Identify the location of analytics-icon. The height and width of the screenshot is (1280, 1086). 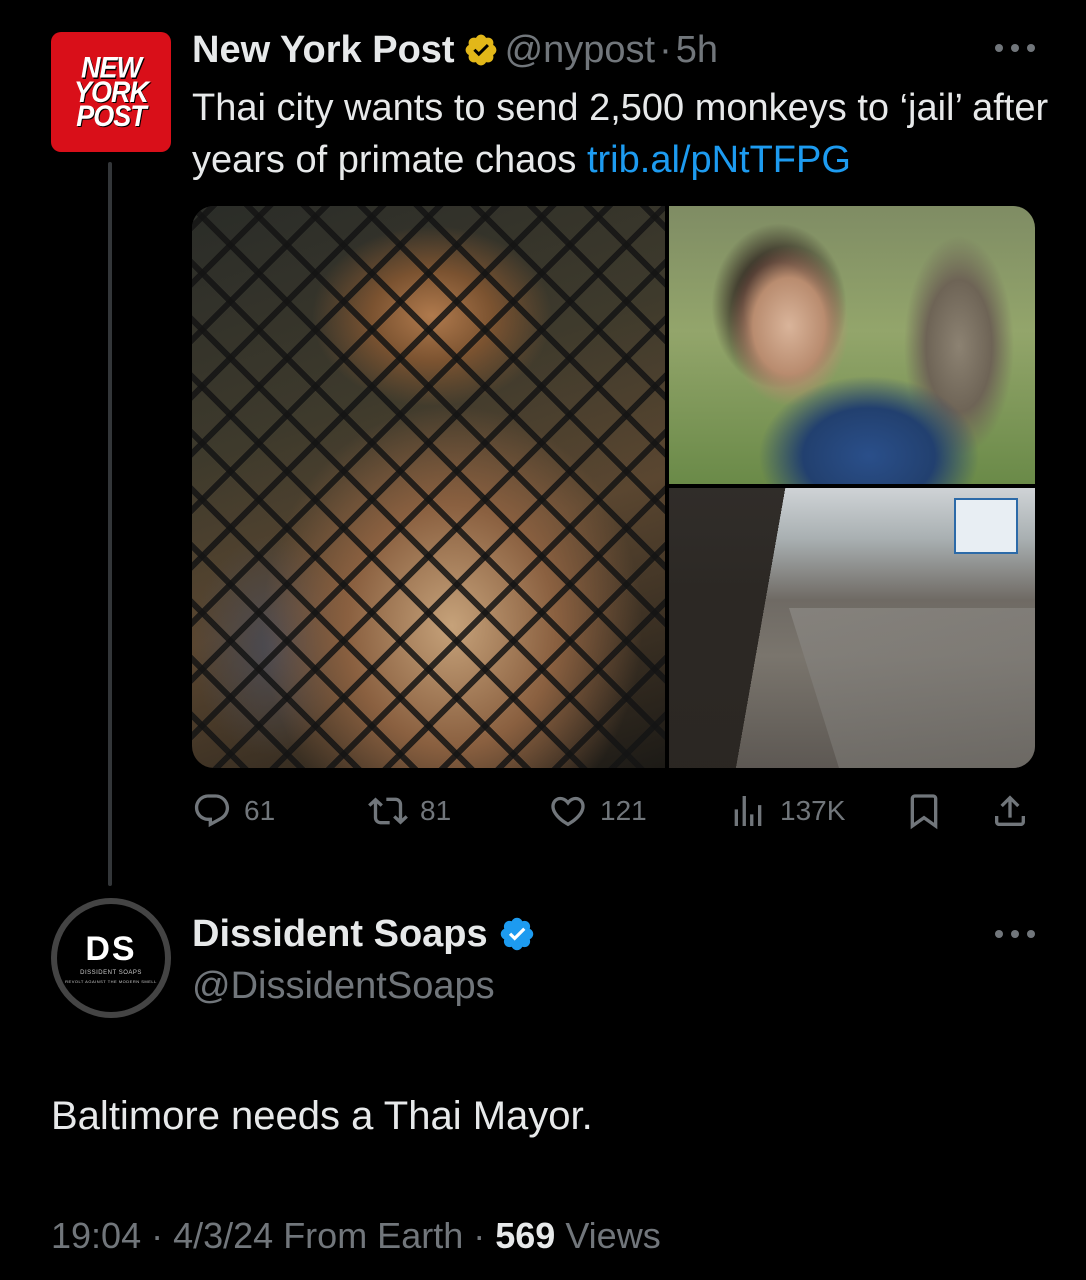
(748, 811).